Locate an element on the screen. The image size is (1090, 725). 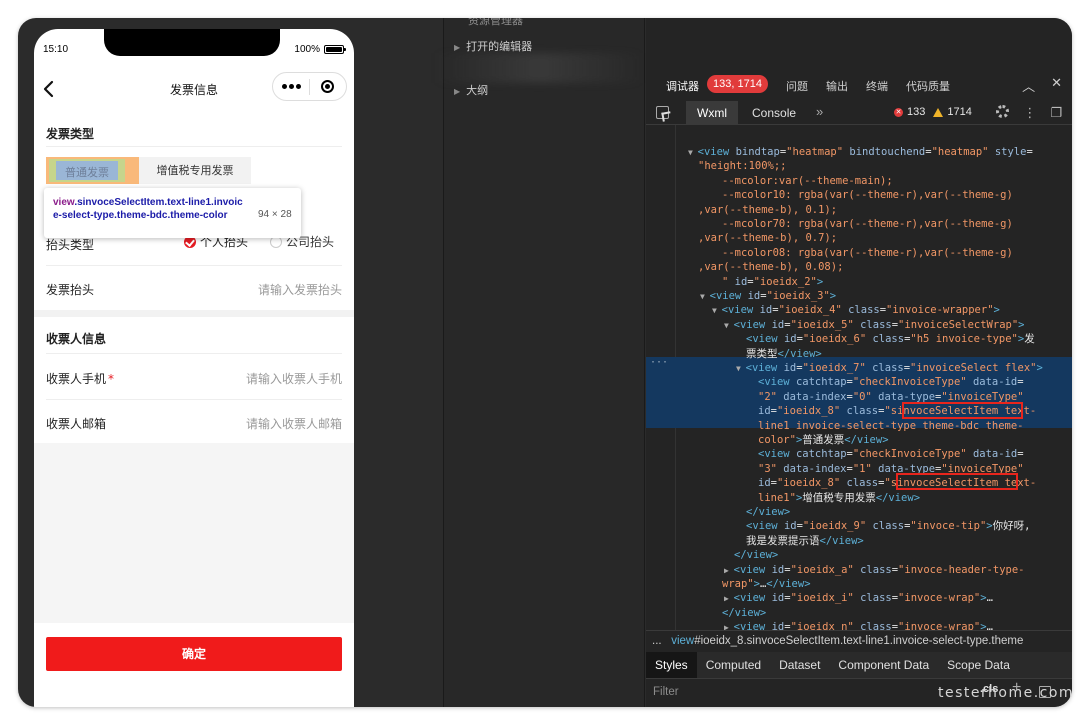
warning-count: 1714 is located at coordinates (959, 112).